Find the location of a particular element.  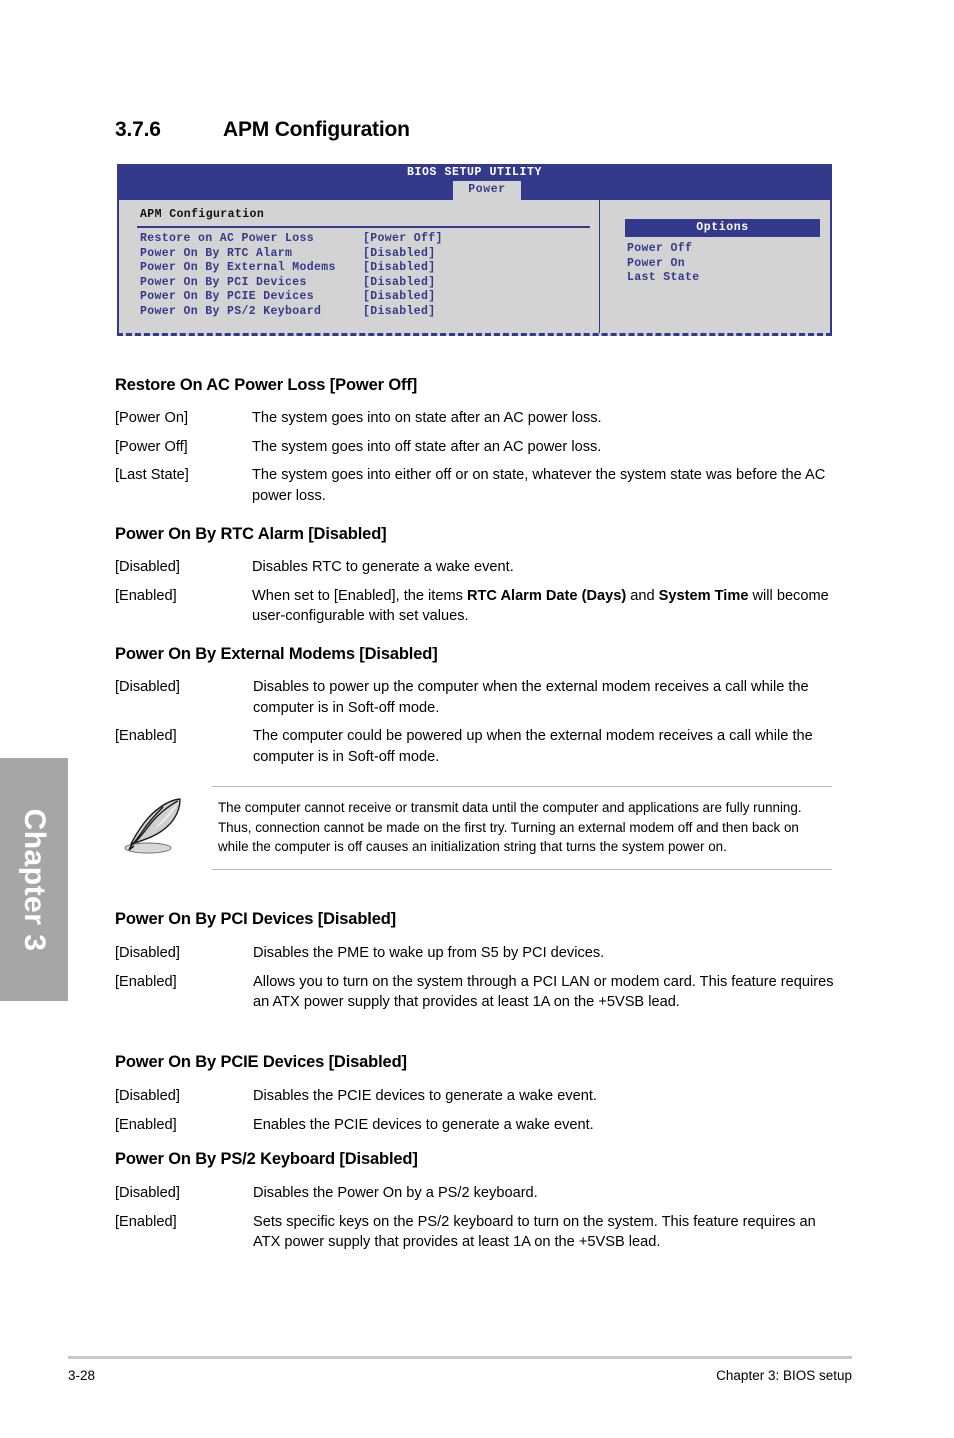

heading-restore-ac-power-loss: Restore On AC Power Loss [Power Off] is located at coordinates (266, 385).